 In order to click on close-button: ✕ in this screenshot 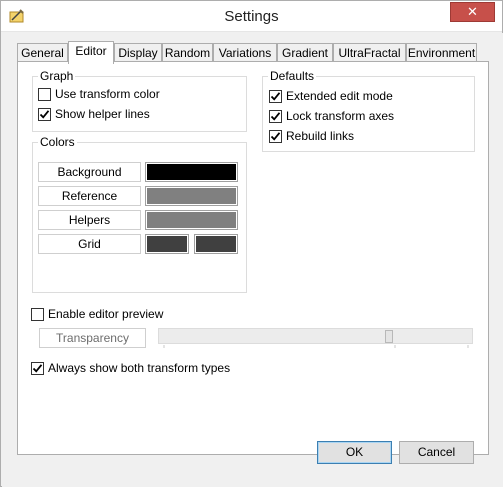, I will do `click(472, 12)`.